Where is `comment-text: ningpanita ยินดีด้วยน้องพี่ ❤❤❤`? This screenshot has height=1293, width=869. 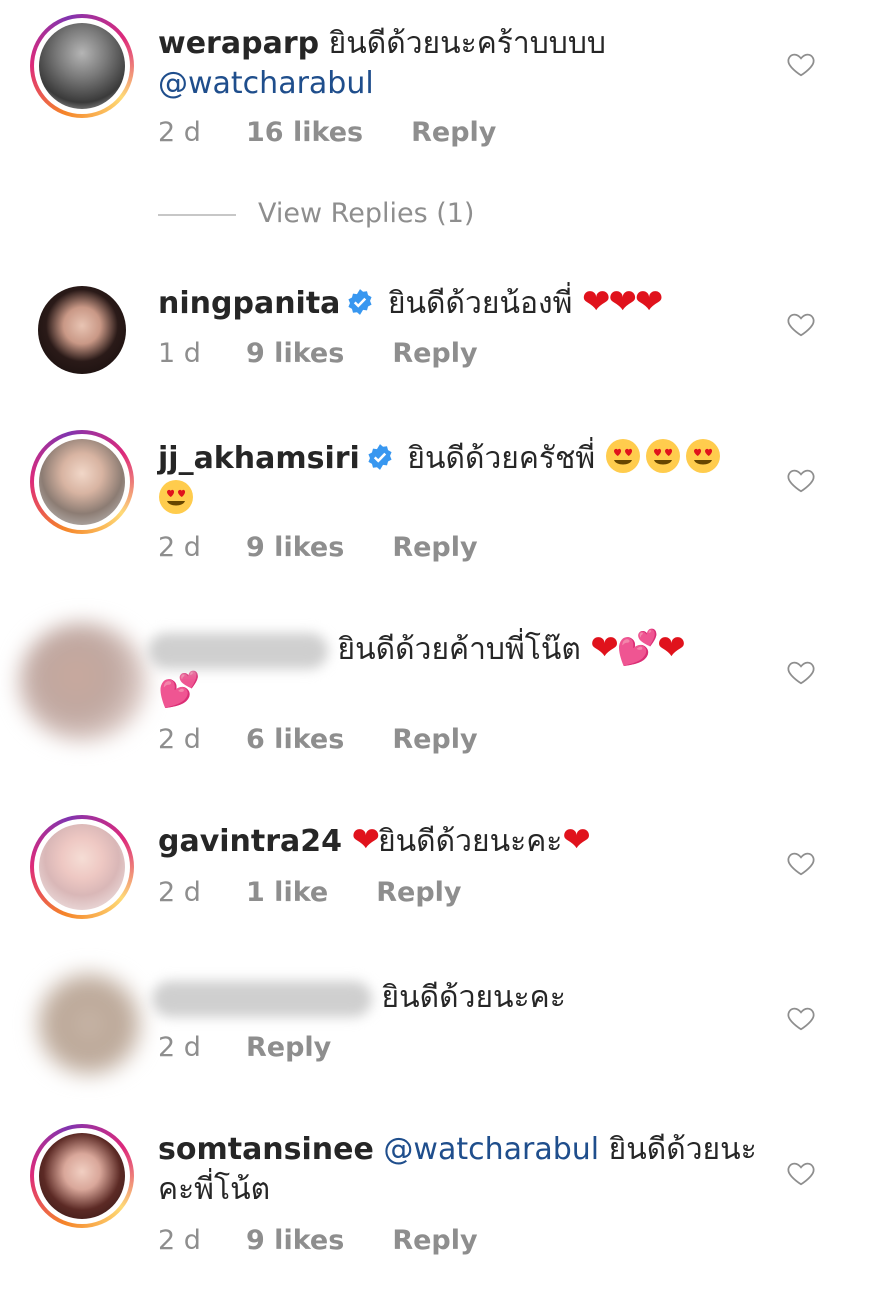
comment-text: ningpanita ยินดีด้วยน้องพี่ ❤❤❤ is located at coordinates (458, 303).